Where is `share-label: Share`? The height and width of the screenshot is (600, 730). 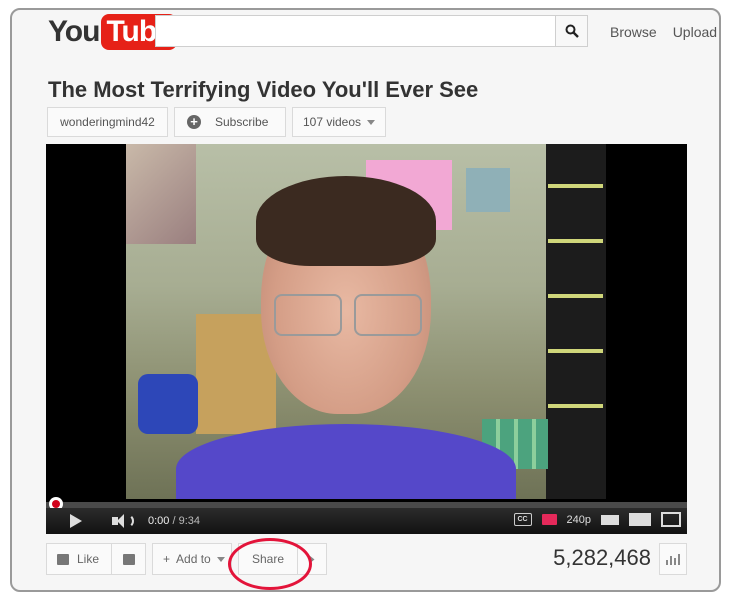
share-label: Share is located at coordinates (268, 559).